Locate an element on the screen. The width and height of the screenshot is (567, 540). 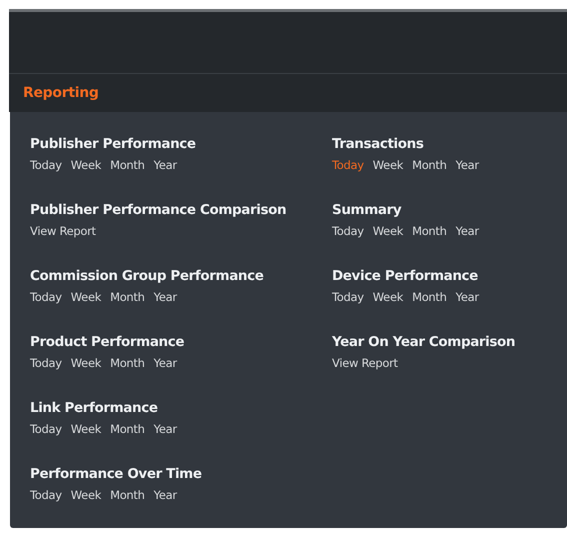
report-title: Summary is located at coordinates (367, 210).